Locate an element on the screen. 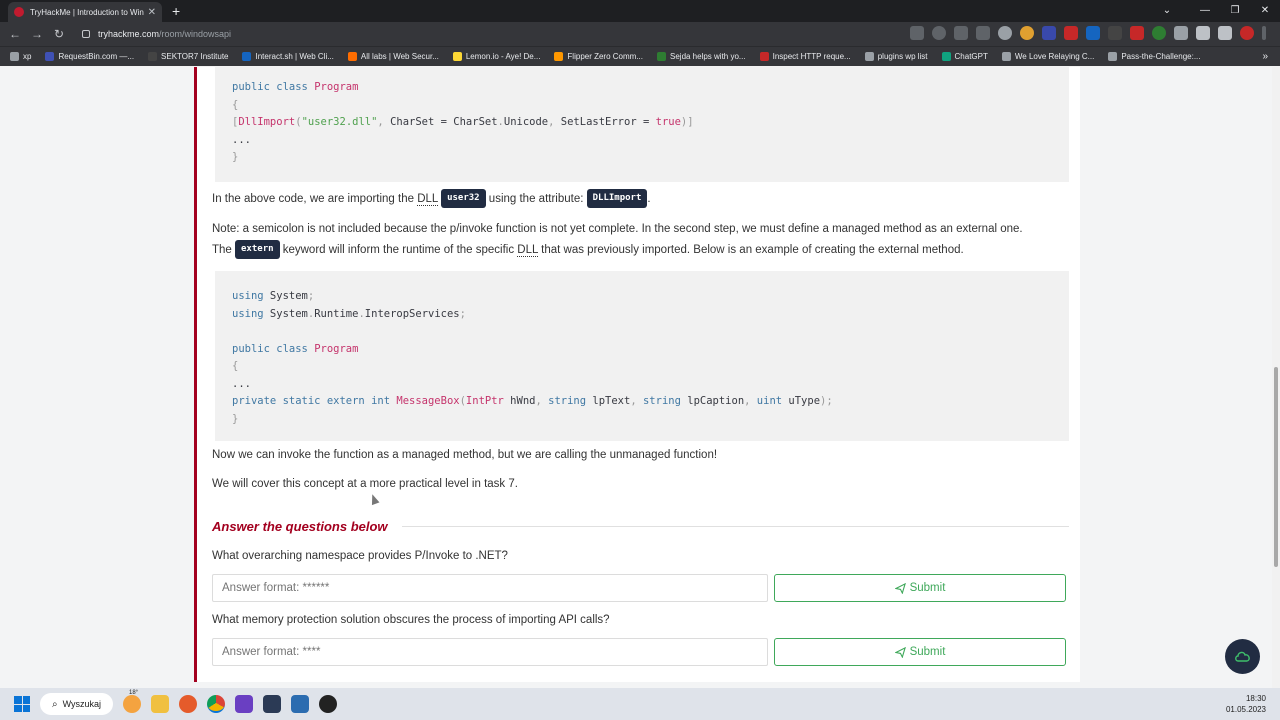 Image resolution: width=1280 pixels, height=720 pixels. zoom-icon is located at coordinates (939, 33).